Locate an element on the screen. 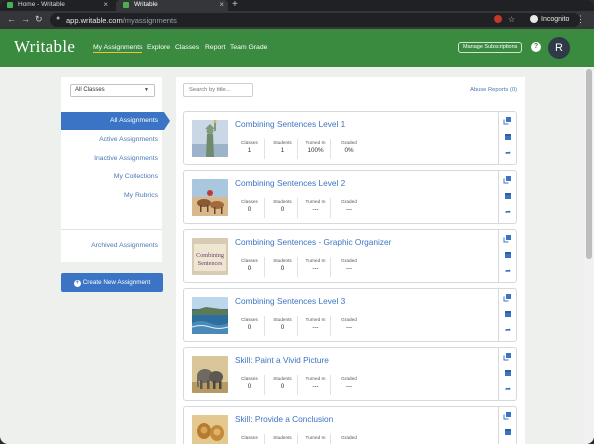 The width and height of the screenshot is (594, 444). assignment-thumbnail-book: Combining Sentences is located at coordinates (210, 256).